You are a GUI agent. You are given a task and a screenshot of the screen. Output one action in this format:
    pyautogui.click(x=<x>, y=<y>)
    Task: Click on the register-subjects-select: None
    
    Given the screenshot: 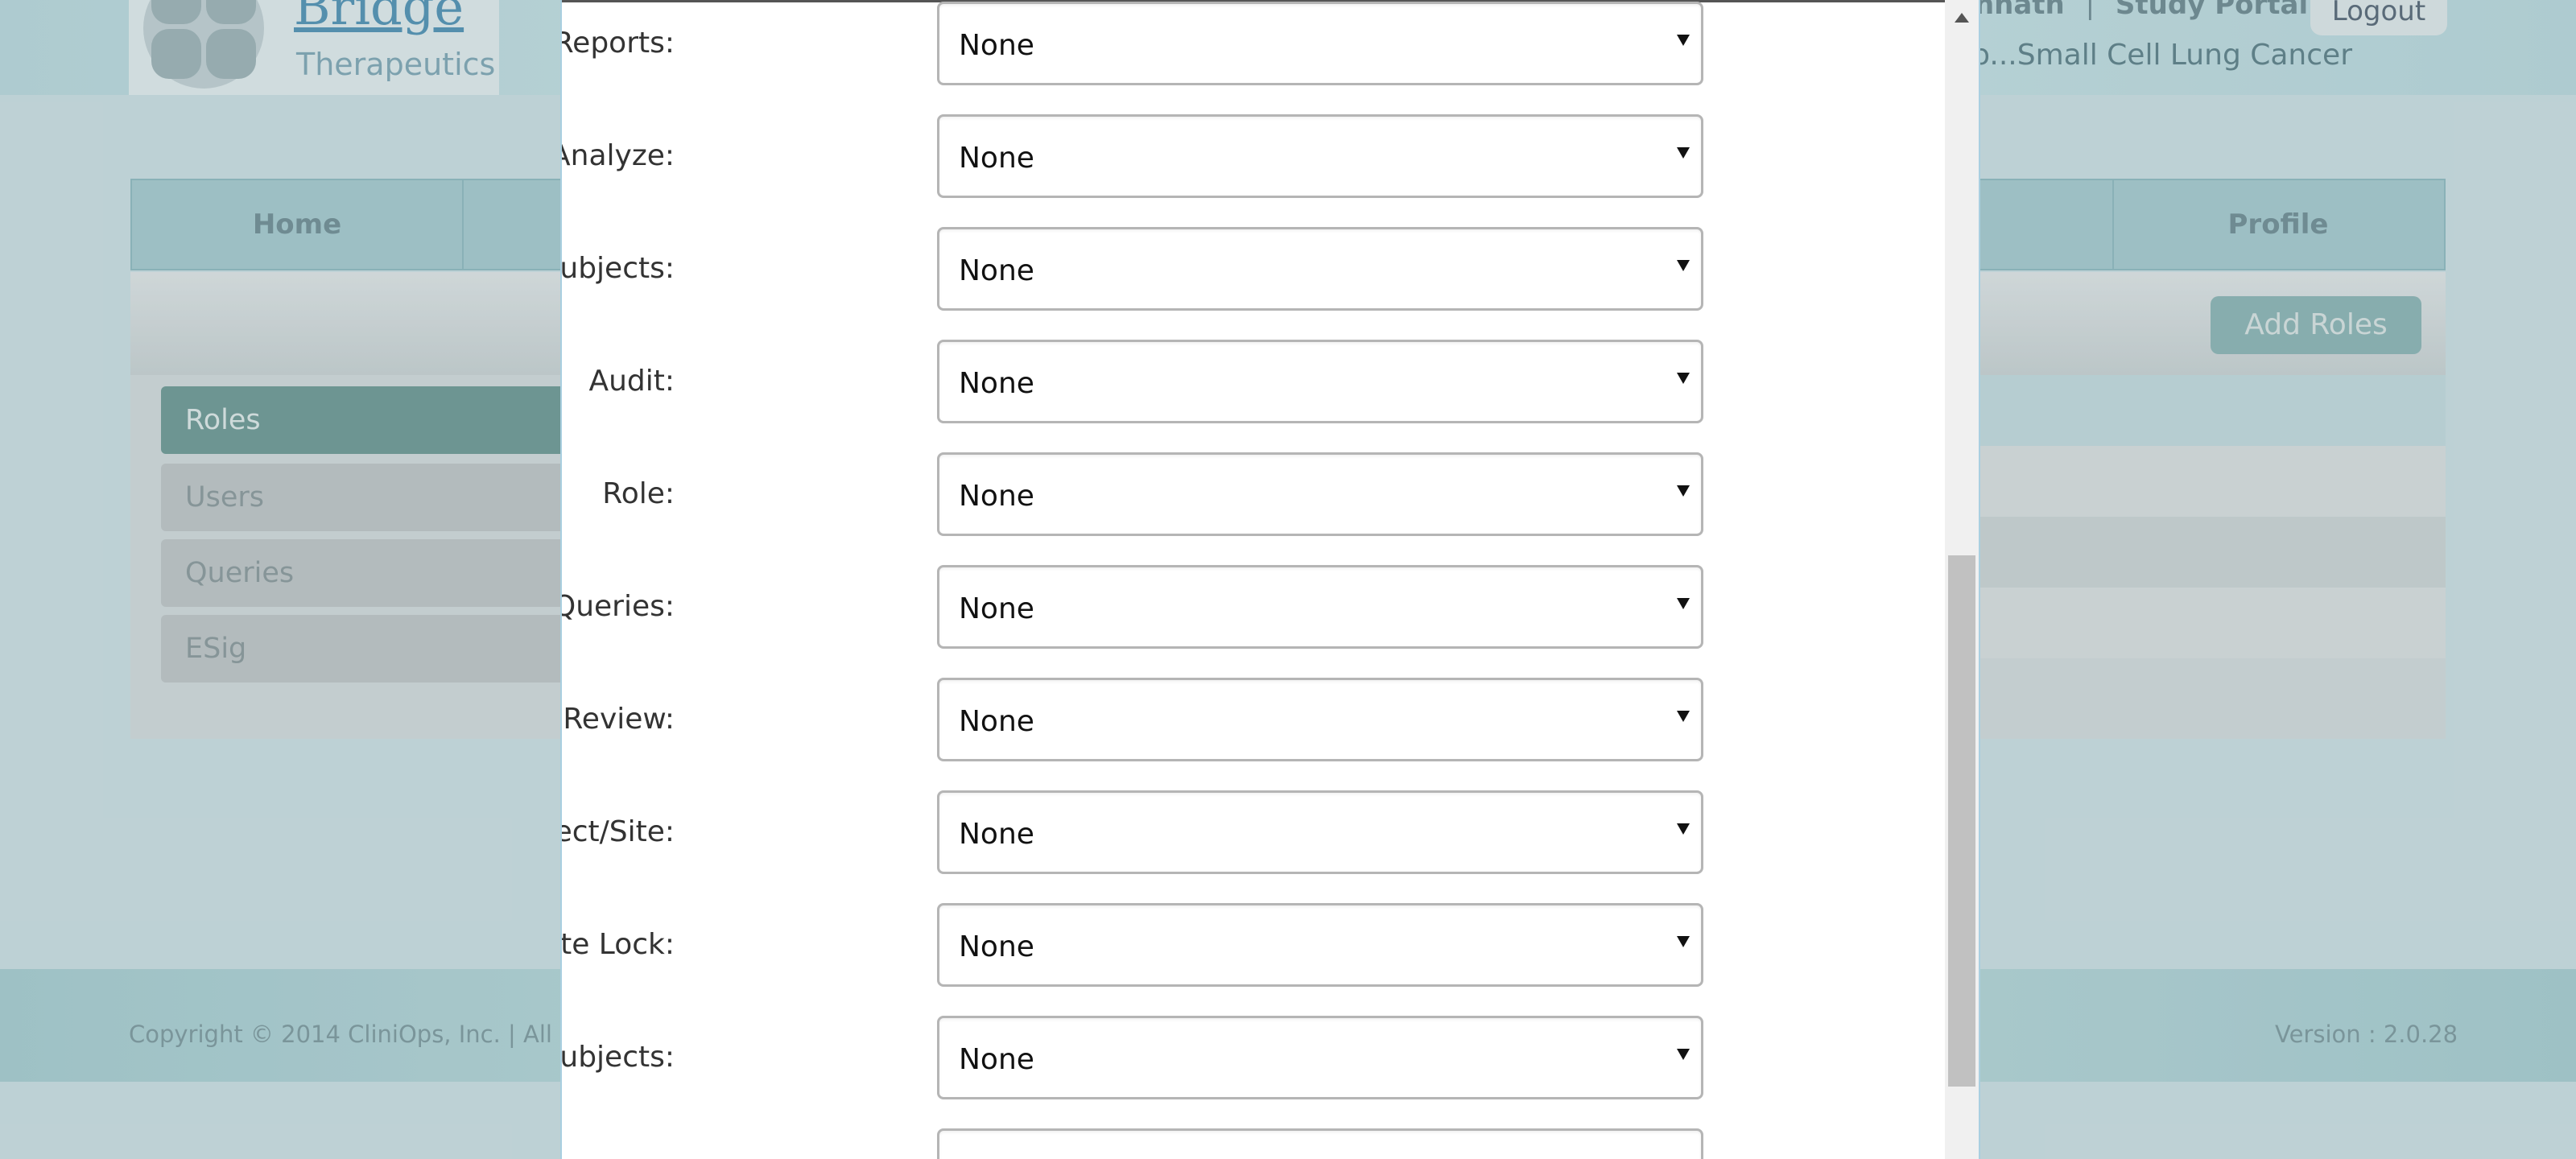 What is the action you would take?
    pyautogui.click(x=1320, y=1057)
    